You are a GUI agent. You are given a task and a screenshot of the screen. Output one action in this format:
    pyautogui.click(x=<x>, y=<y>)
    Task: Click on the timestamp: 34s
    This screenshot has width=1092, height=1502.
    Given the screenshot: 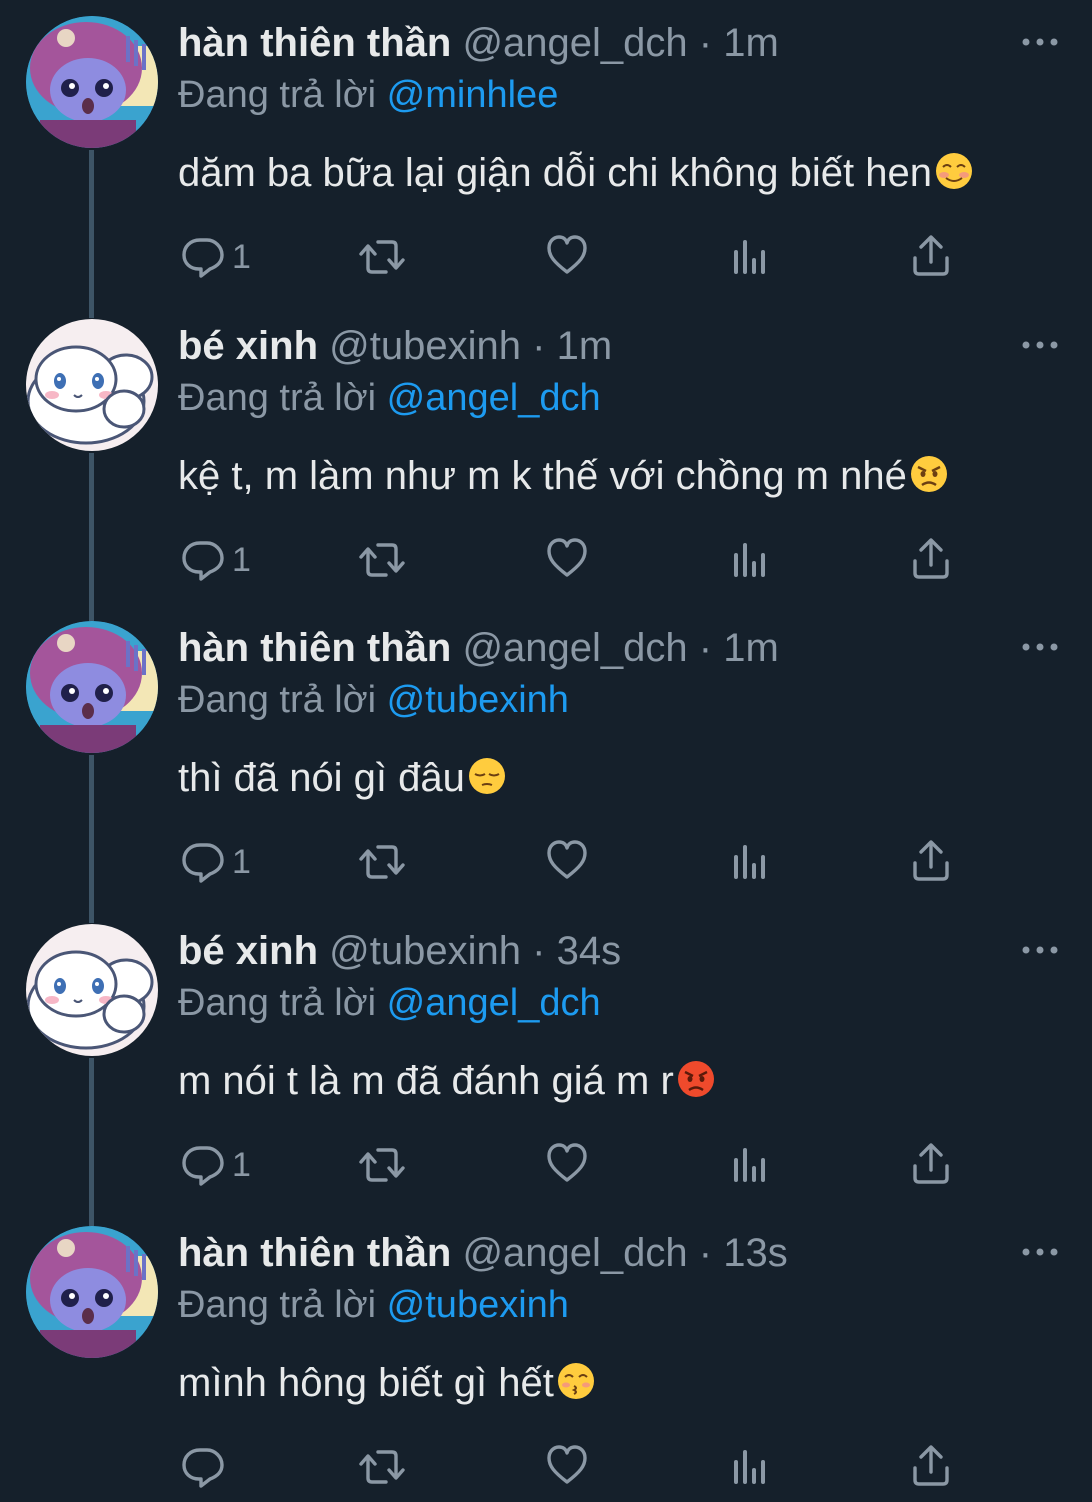 What is the action you would take?
    pyautogui.click(x=589, y=951)
    